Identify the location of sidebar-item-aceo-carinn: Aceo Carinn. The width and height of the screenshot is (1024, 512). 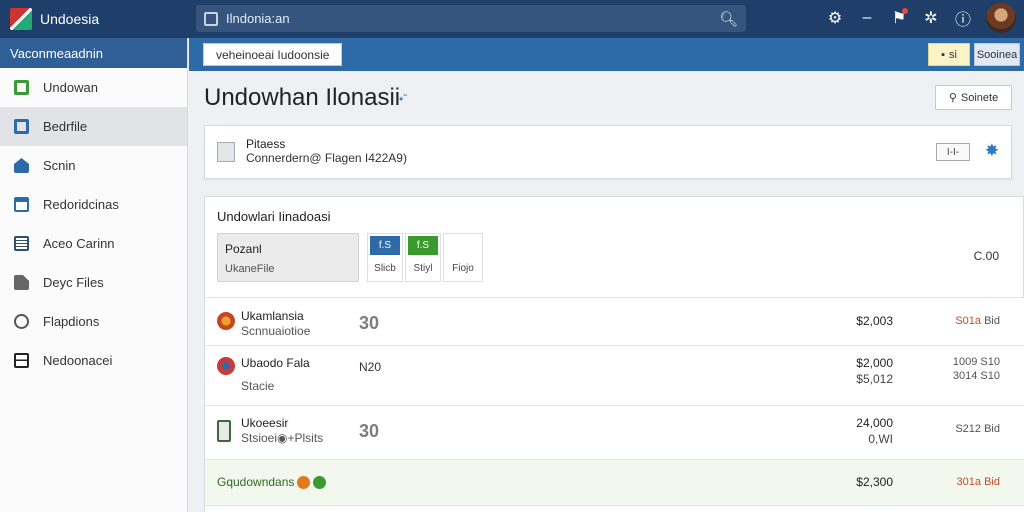
(93, 243).